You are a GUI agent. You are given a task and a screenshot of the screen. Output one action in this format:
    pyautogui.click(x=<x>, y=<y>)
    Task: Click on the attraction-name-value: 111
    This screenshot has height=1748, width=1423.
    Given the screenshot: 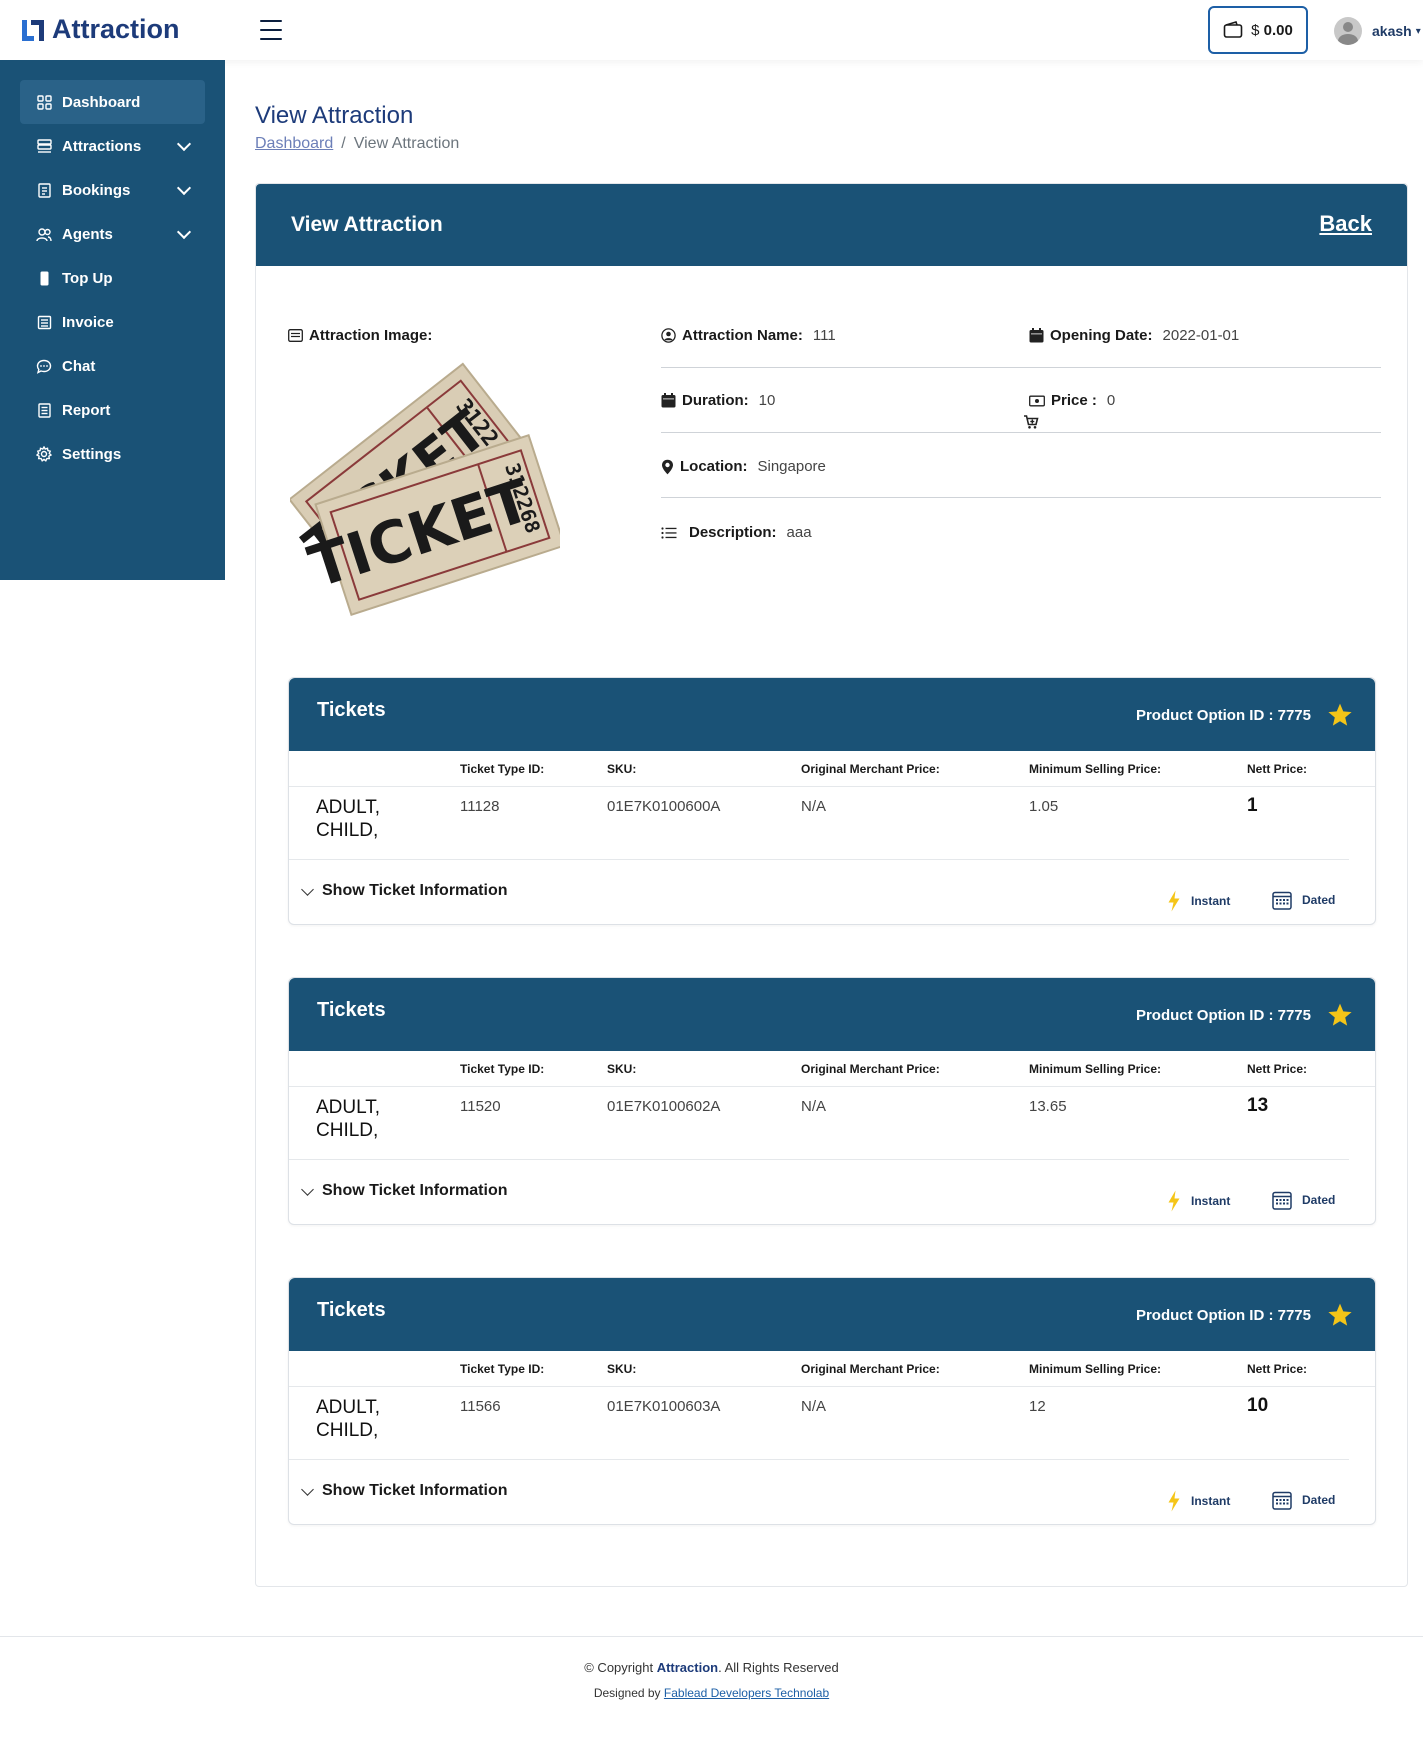 What is the action you would take?
    pyautogui.click(x=824, y=335)
    